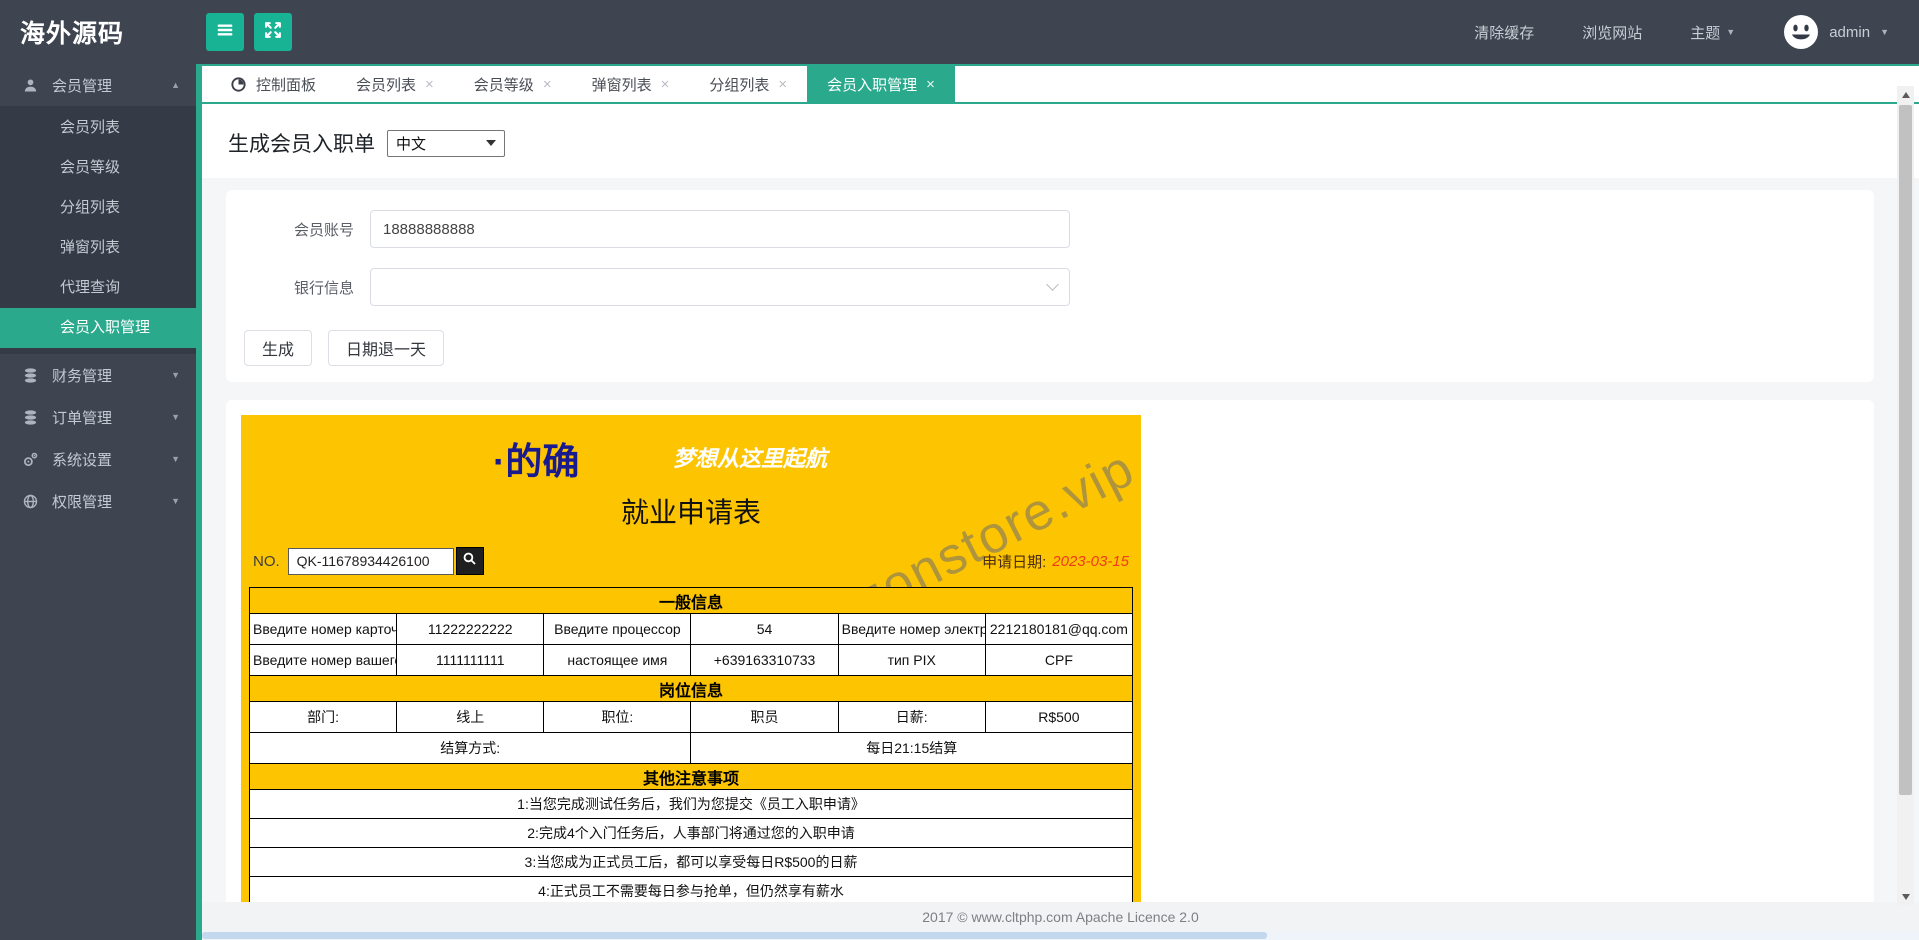 Image resolution: width=1919 pixels, height=940 pixels. What do you see at coordinates (911, 660) in the screenshot?
I see `table-cell: тип PIX` at bounding box center [911, 660].